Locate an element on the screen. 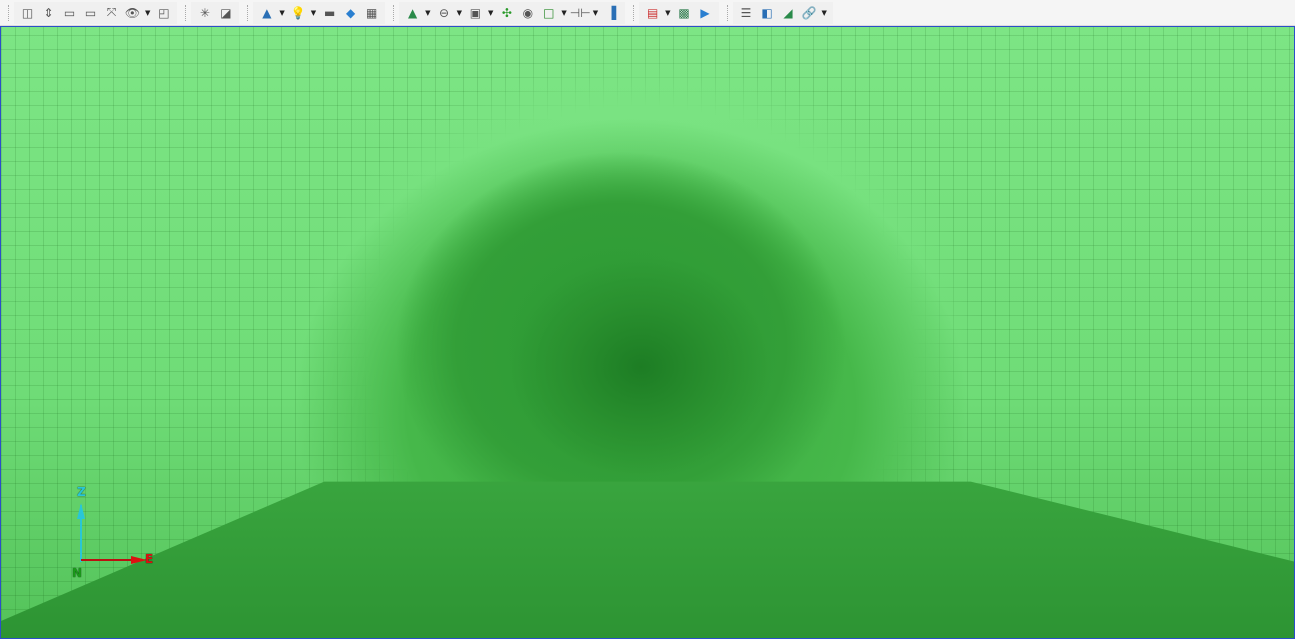 This screenshot has height=639, width=1295. select-all-icon: ✳ is located at coordinates (204, 12).